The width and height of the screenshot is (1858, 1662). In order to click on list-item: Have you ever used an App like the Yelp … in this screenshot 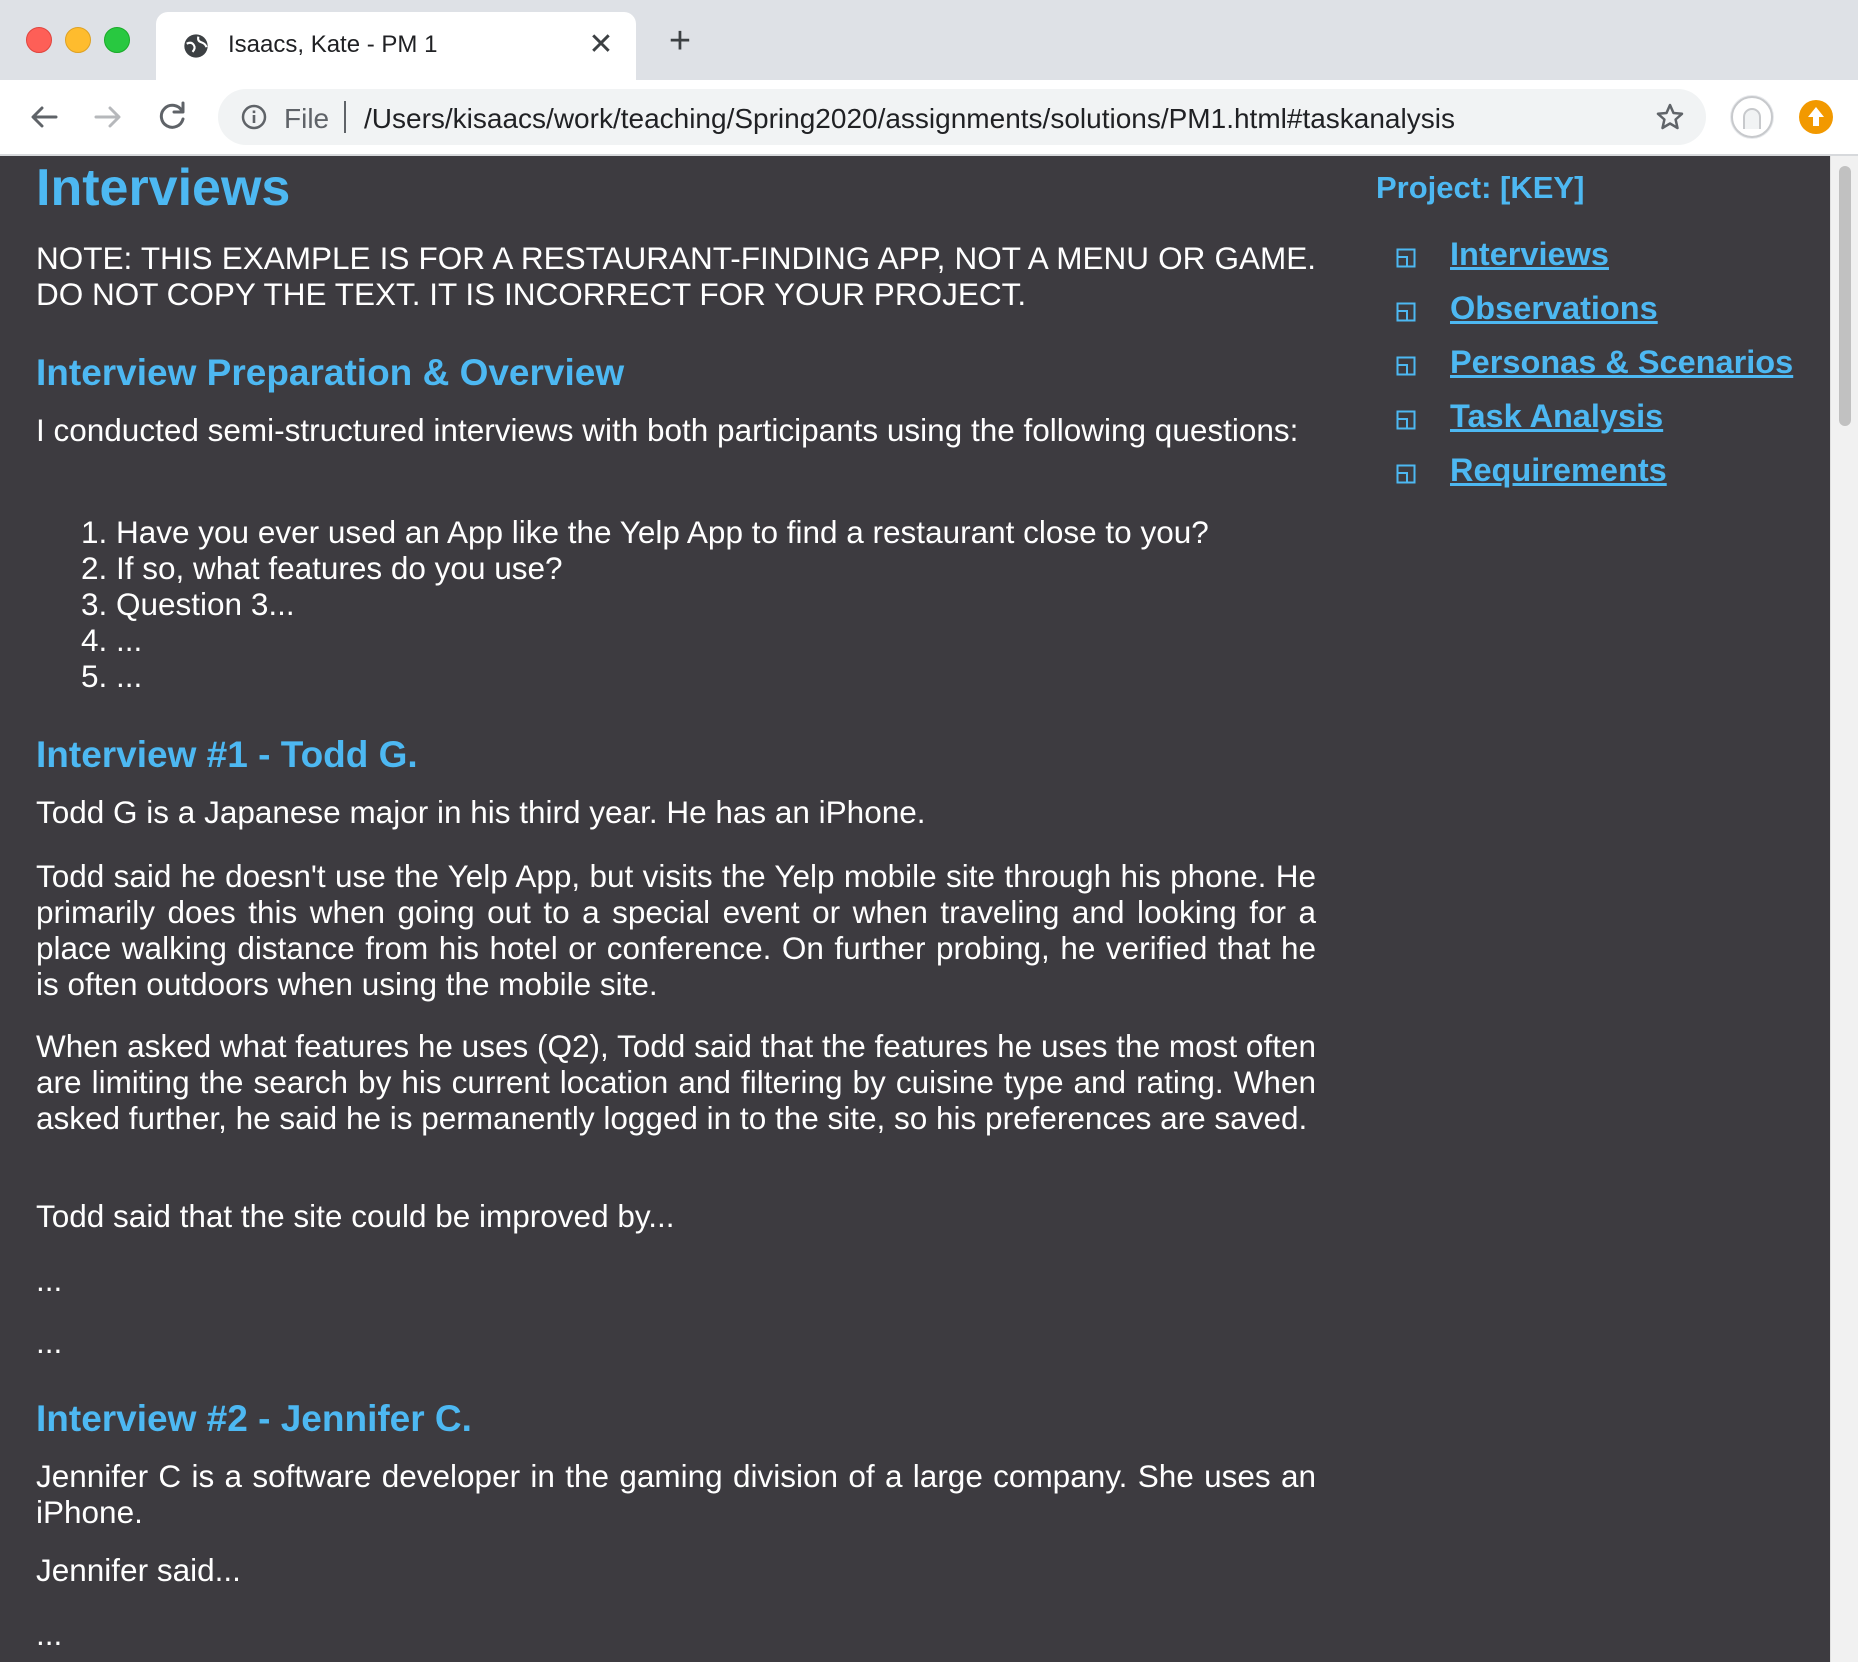, I will do `click(662, 532)`.